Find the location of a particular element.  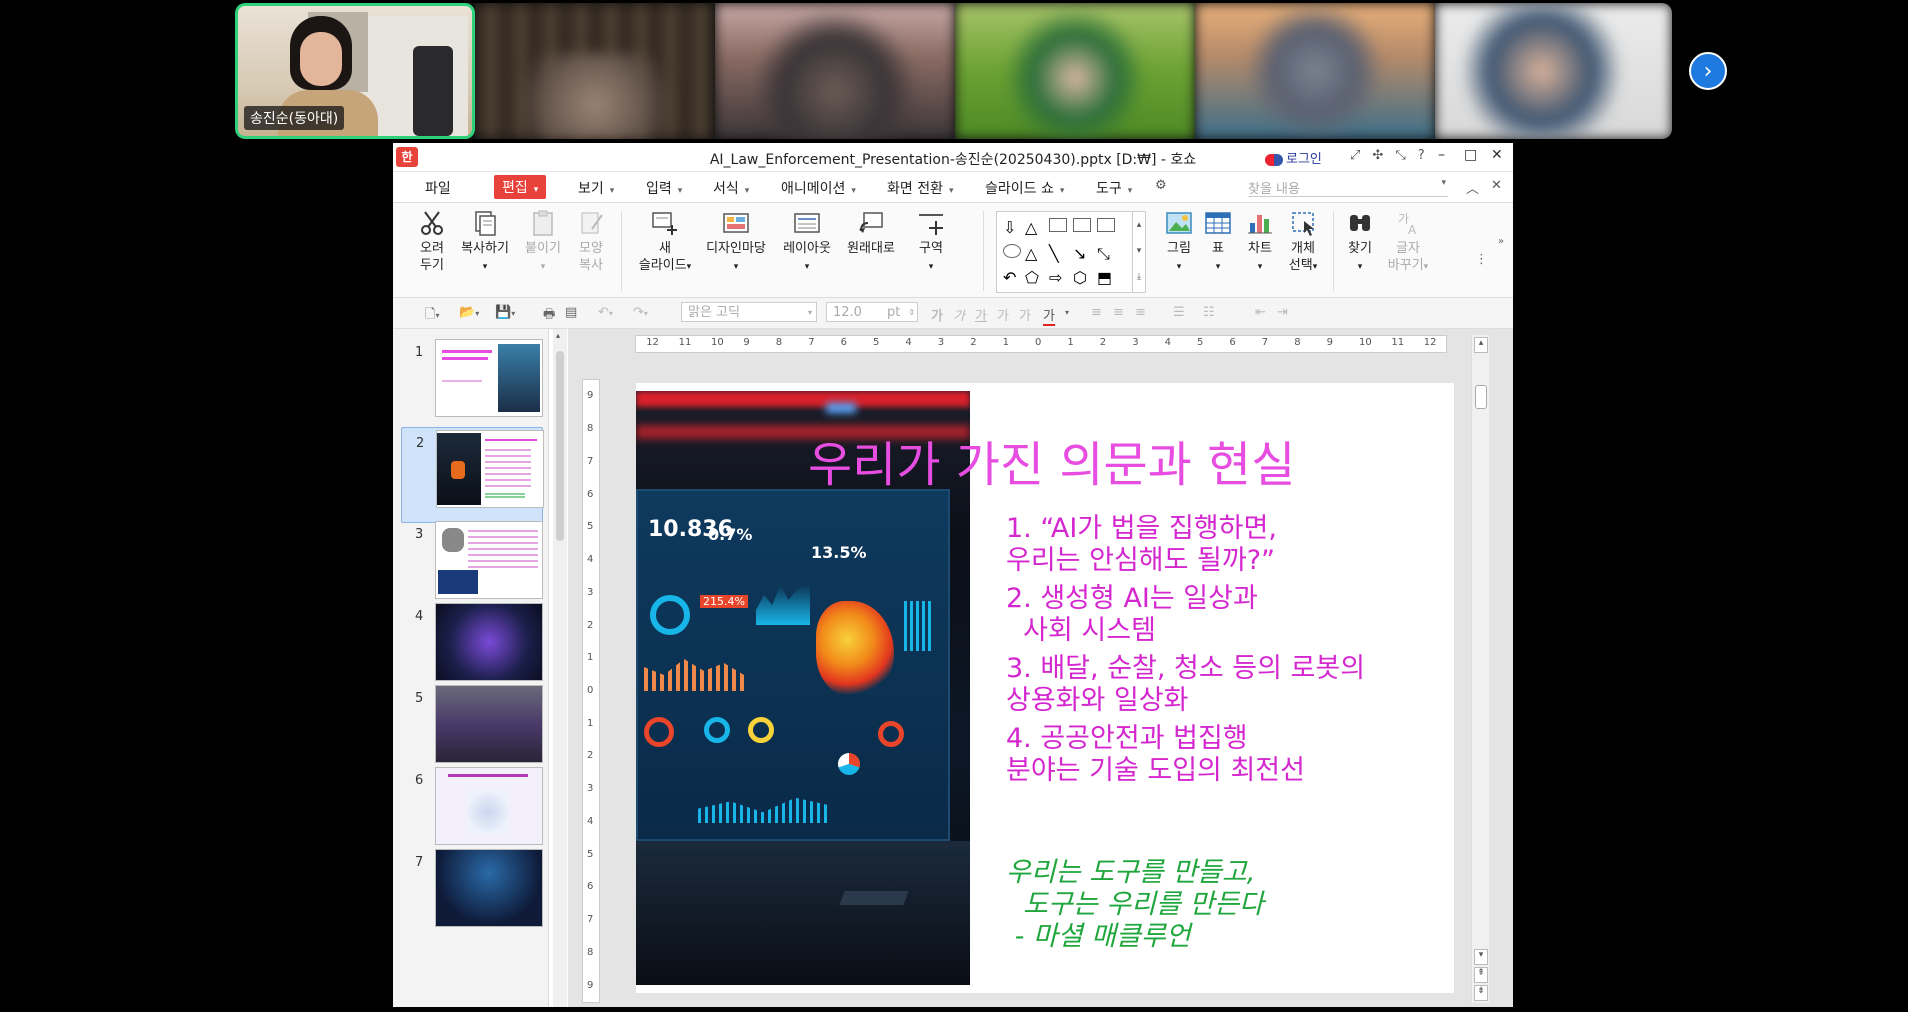

find-button: 찾기 ▾ is located at coordinates (1360, 242).